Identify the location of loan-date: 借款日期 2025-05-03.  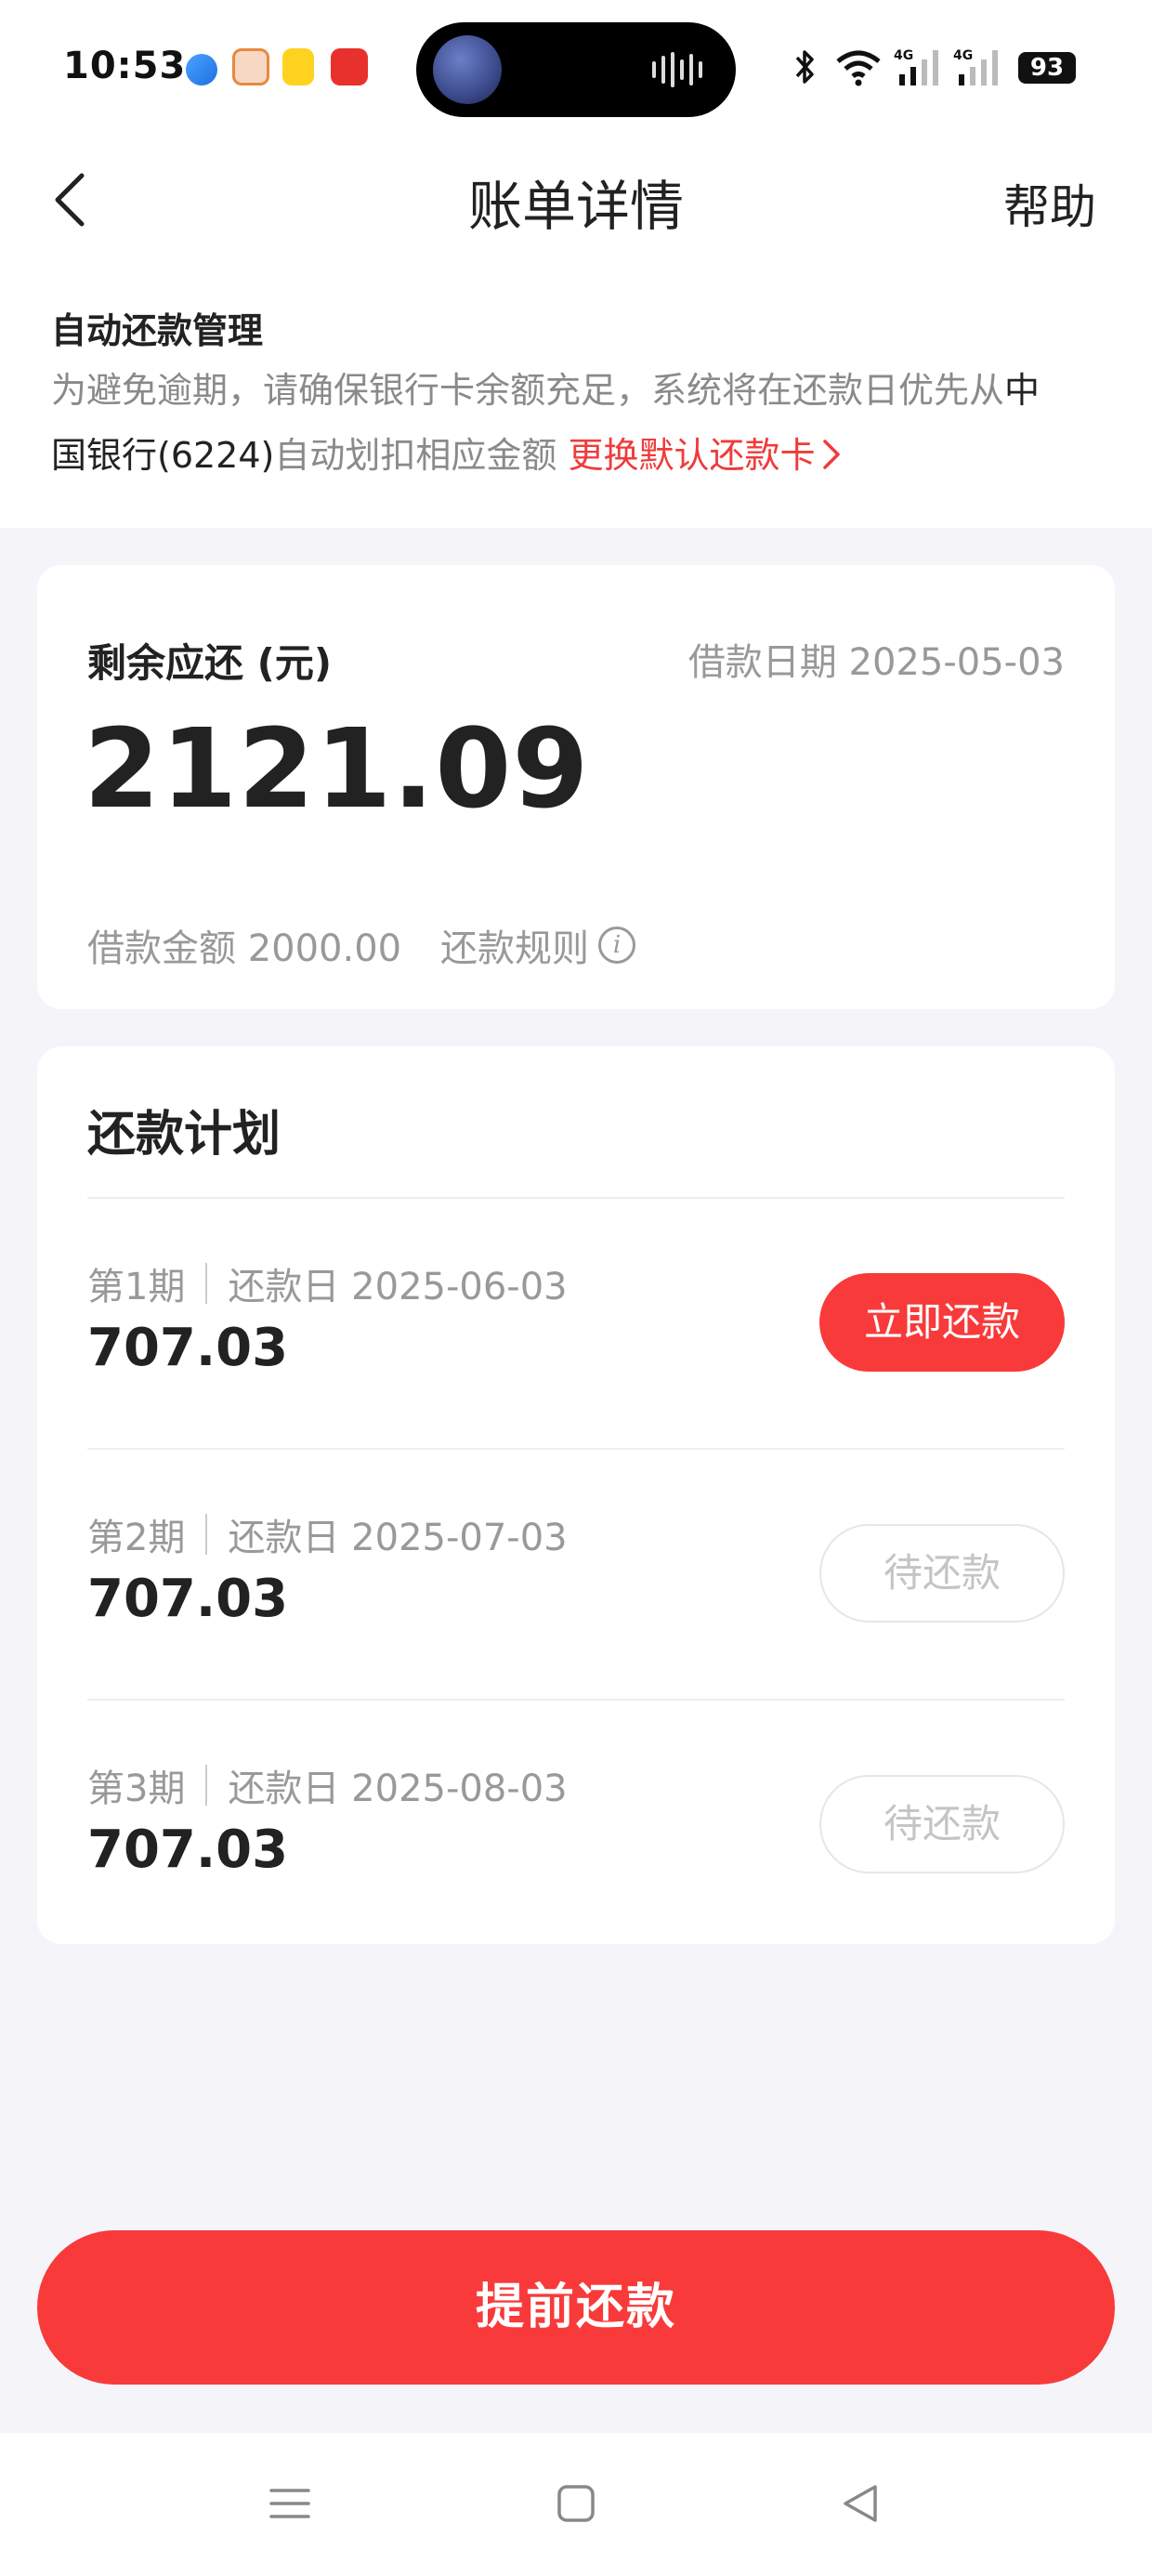
(876, 662).